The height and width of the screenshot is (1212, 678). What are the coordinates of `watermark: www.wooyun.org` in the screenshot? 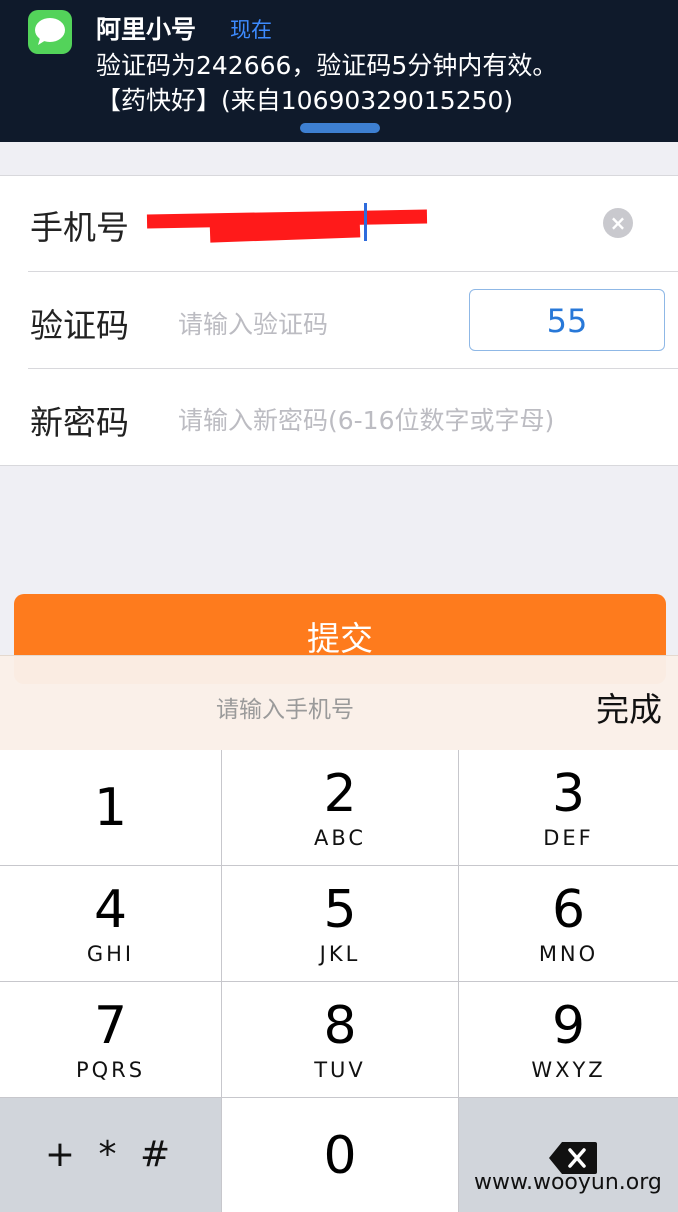 It's located at (568, 1182).